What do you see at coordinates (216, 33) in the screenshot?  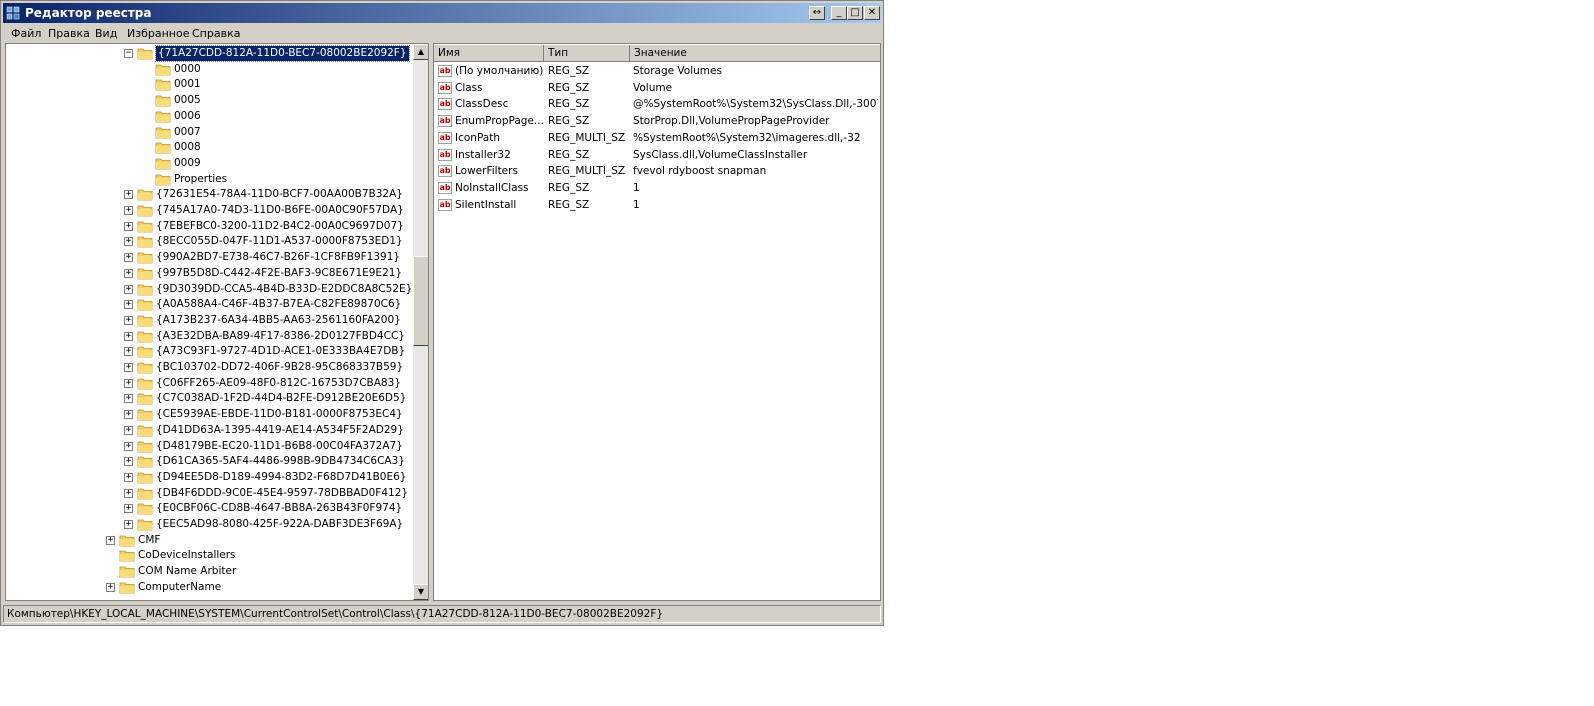 I see `menu-help: Справка` at bounding box center [216, 33].